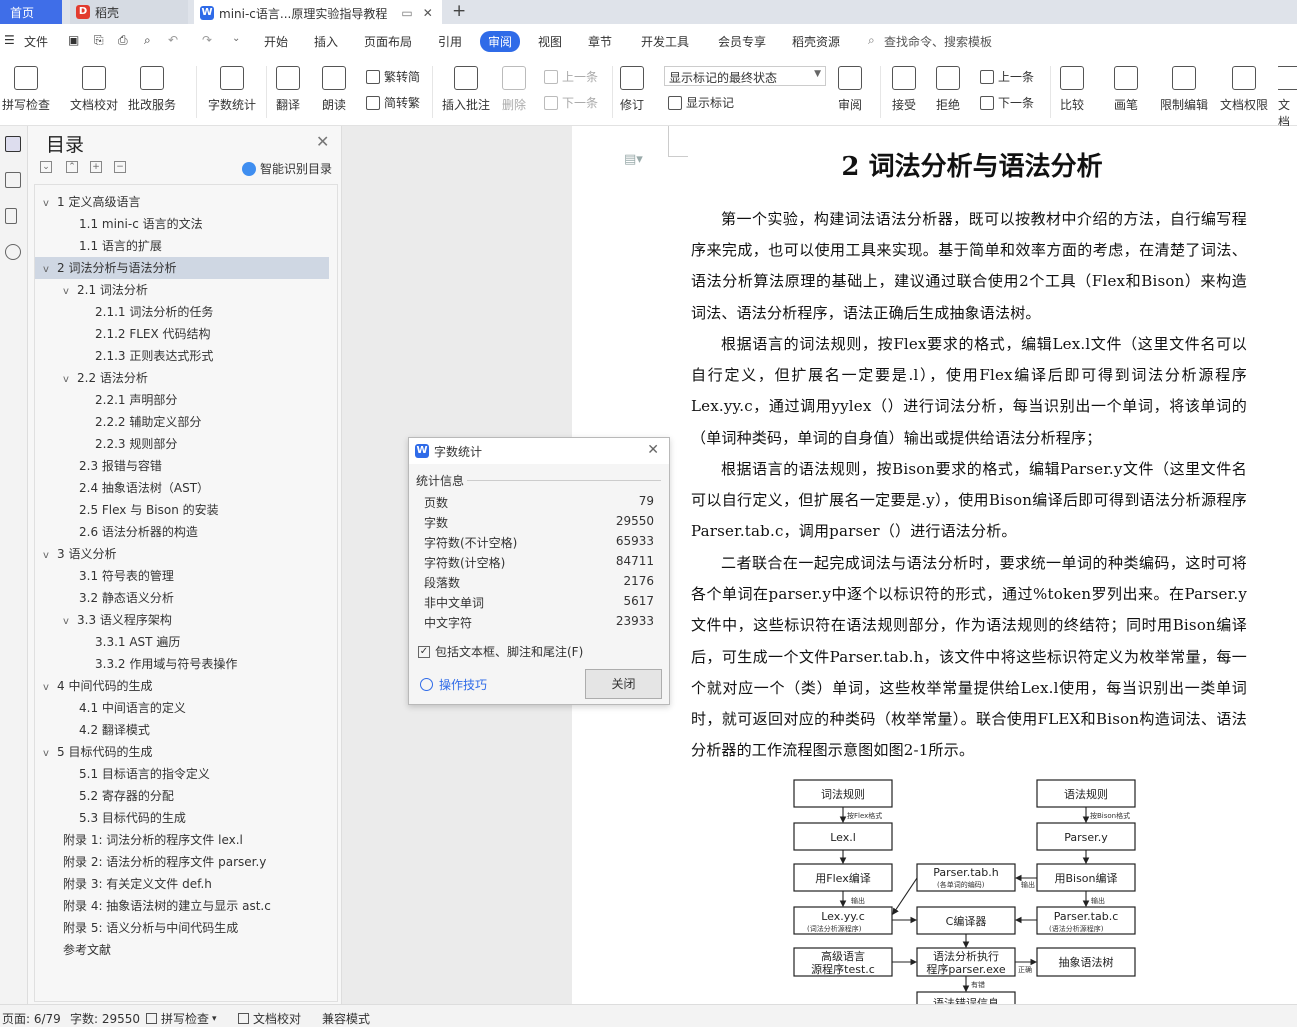  What do you see at coordinates (149, 510) in the screenshot?
I see `toc-item: 2.5 Flex 与 Bison 的安装` at bounding box center [149, 510].